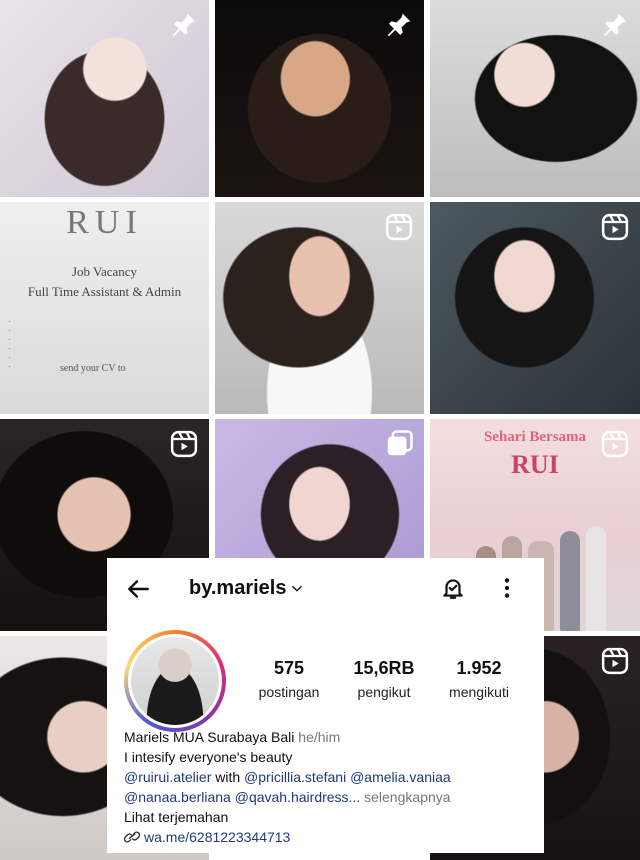 The width and height of the screenshot is (640, 860). I want to click on stat-posts-label: postingan, so click(289, 692).